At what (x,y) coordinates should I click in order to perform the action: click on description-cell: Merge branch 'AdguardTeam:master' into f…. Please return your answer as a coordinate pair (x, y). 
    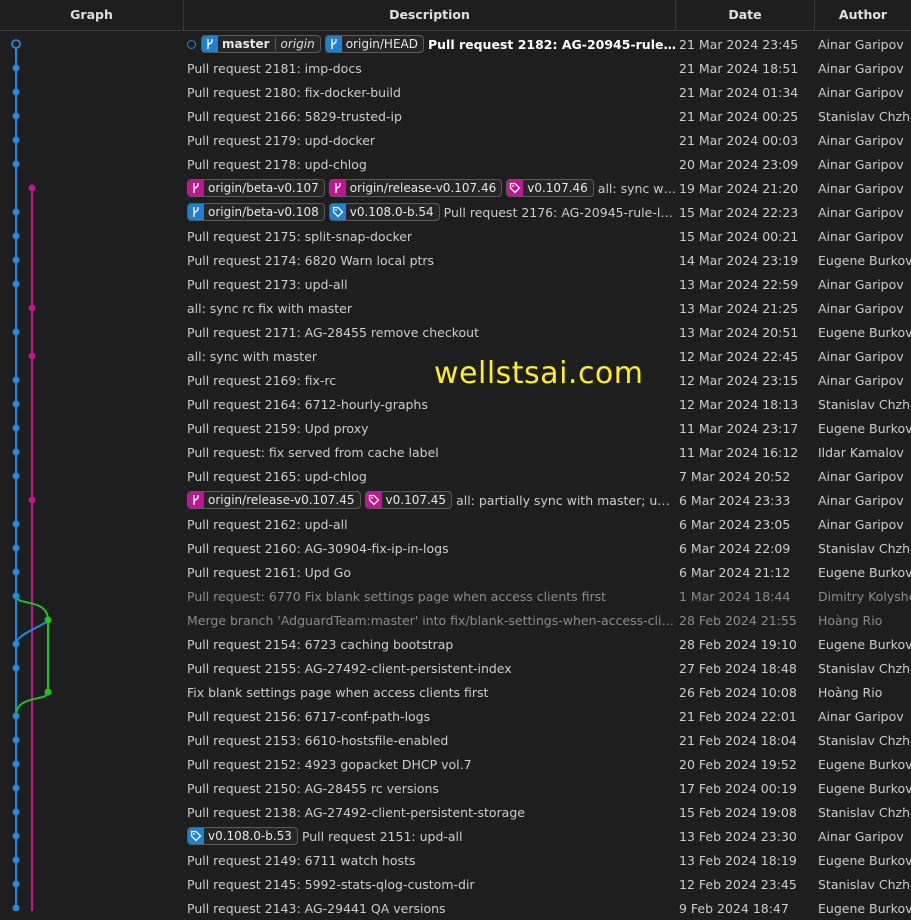
    Looking at the image, I should click on (430, 620).